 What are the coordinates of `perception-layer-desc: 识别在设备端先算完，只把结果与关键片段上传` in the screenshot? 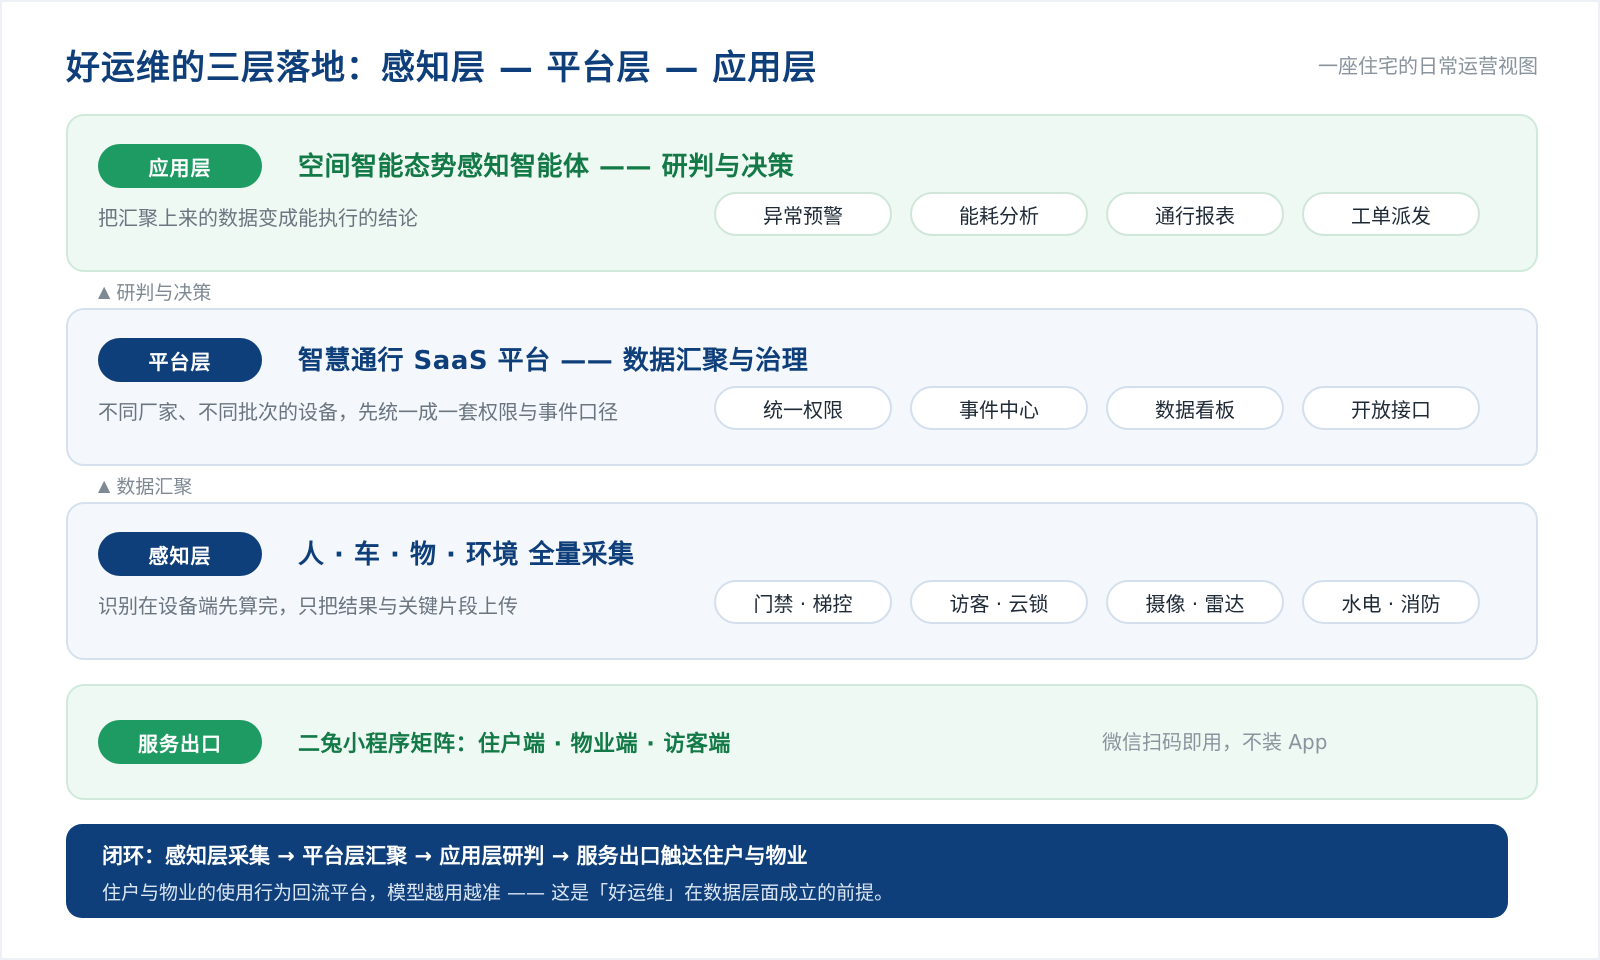 It's located at (308, 606).